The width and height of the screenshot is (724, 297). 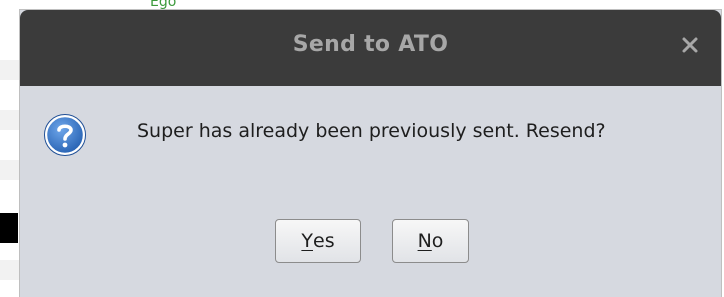 I want to click on close-icon, so click(x=690, y=45).